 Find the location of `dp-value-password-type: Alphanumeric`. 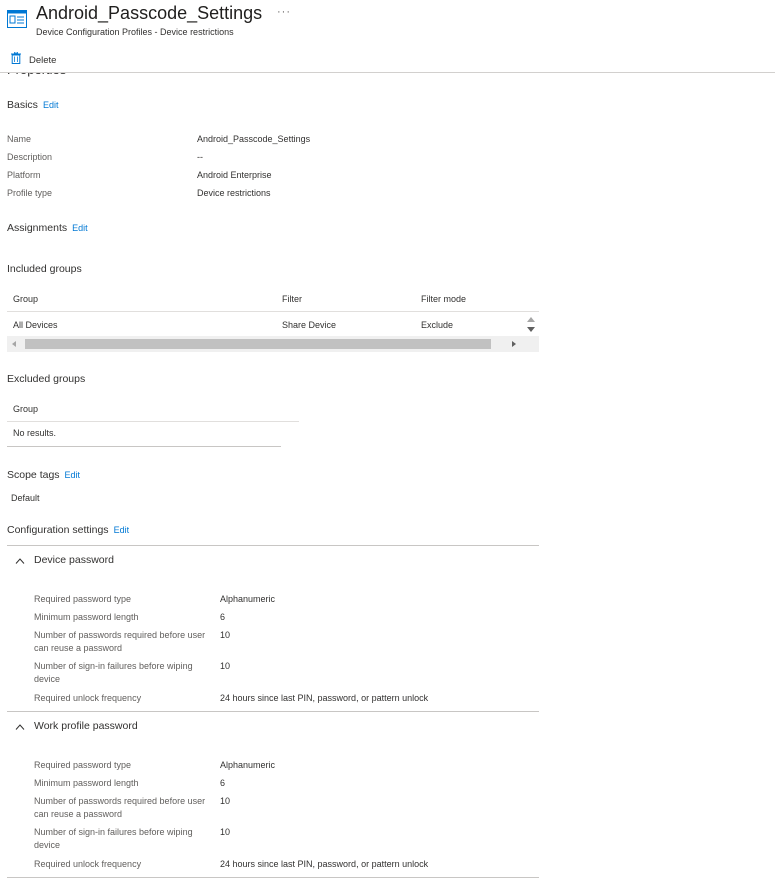

dp-value-password-type: Alphanumeric is located at coordinates (248, 599).